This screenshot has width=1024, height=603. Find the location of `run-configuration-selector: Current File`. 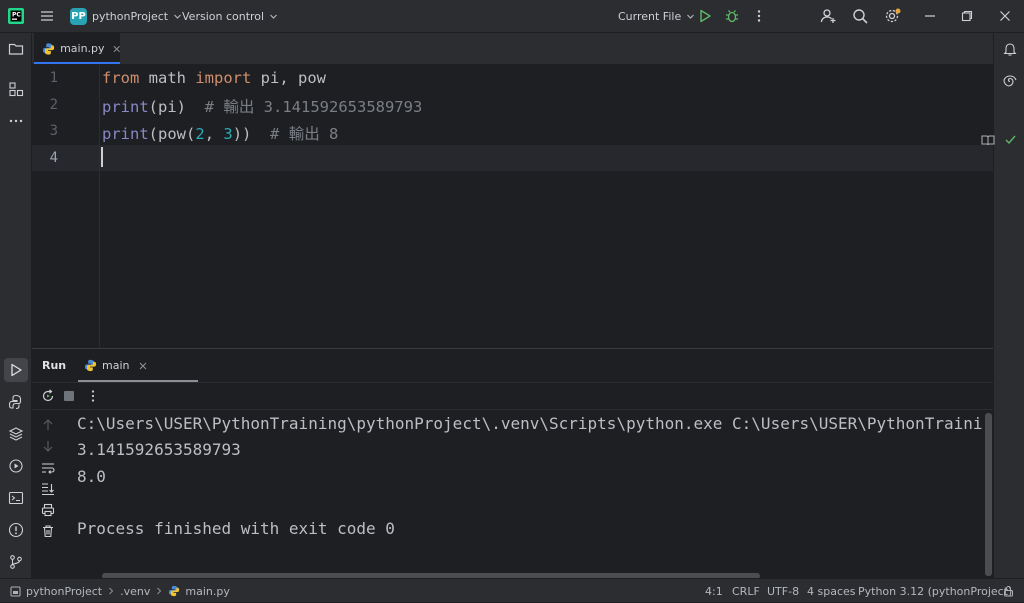

run-configuration-selector: Current File is located at coordinates (656, 16).